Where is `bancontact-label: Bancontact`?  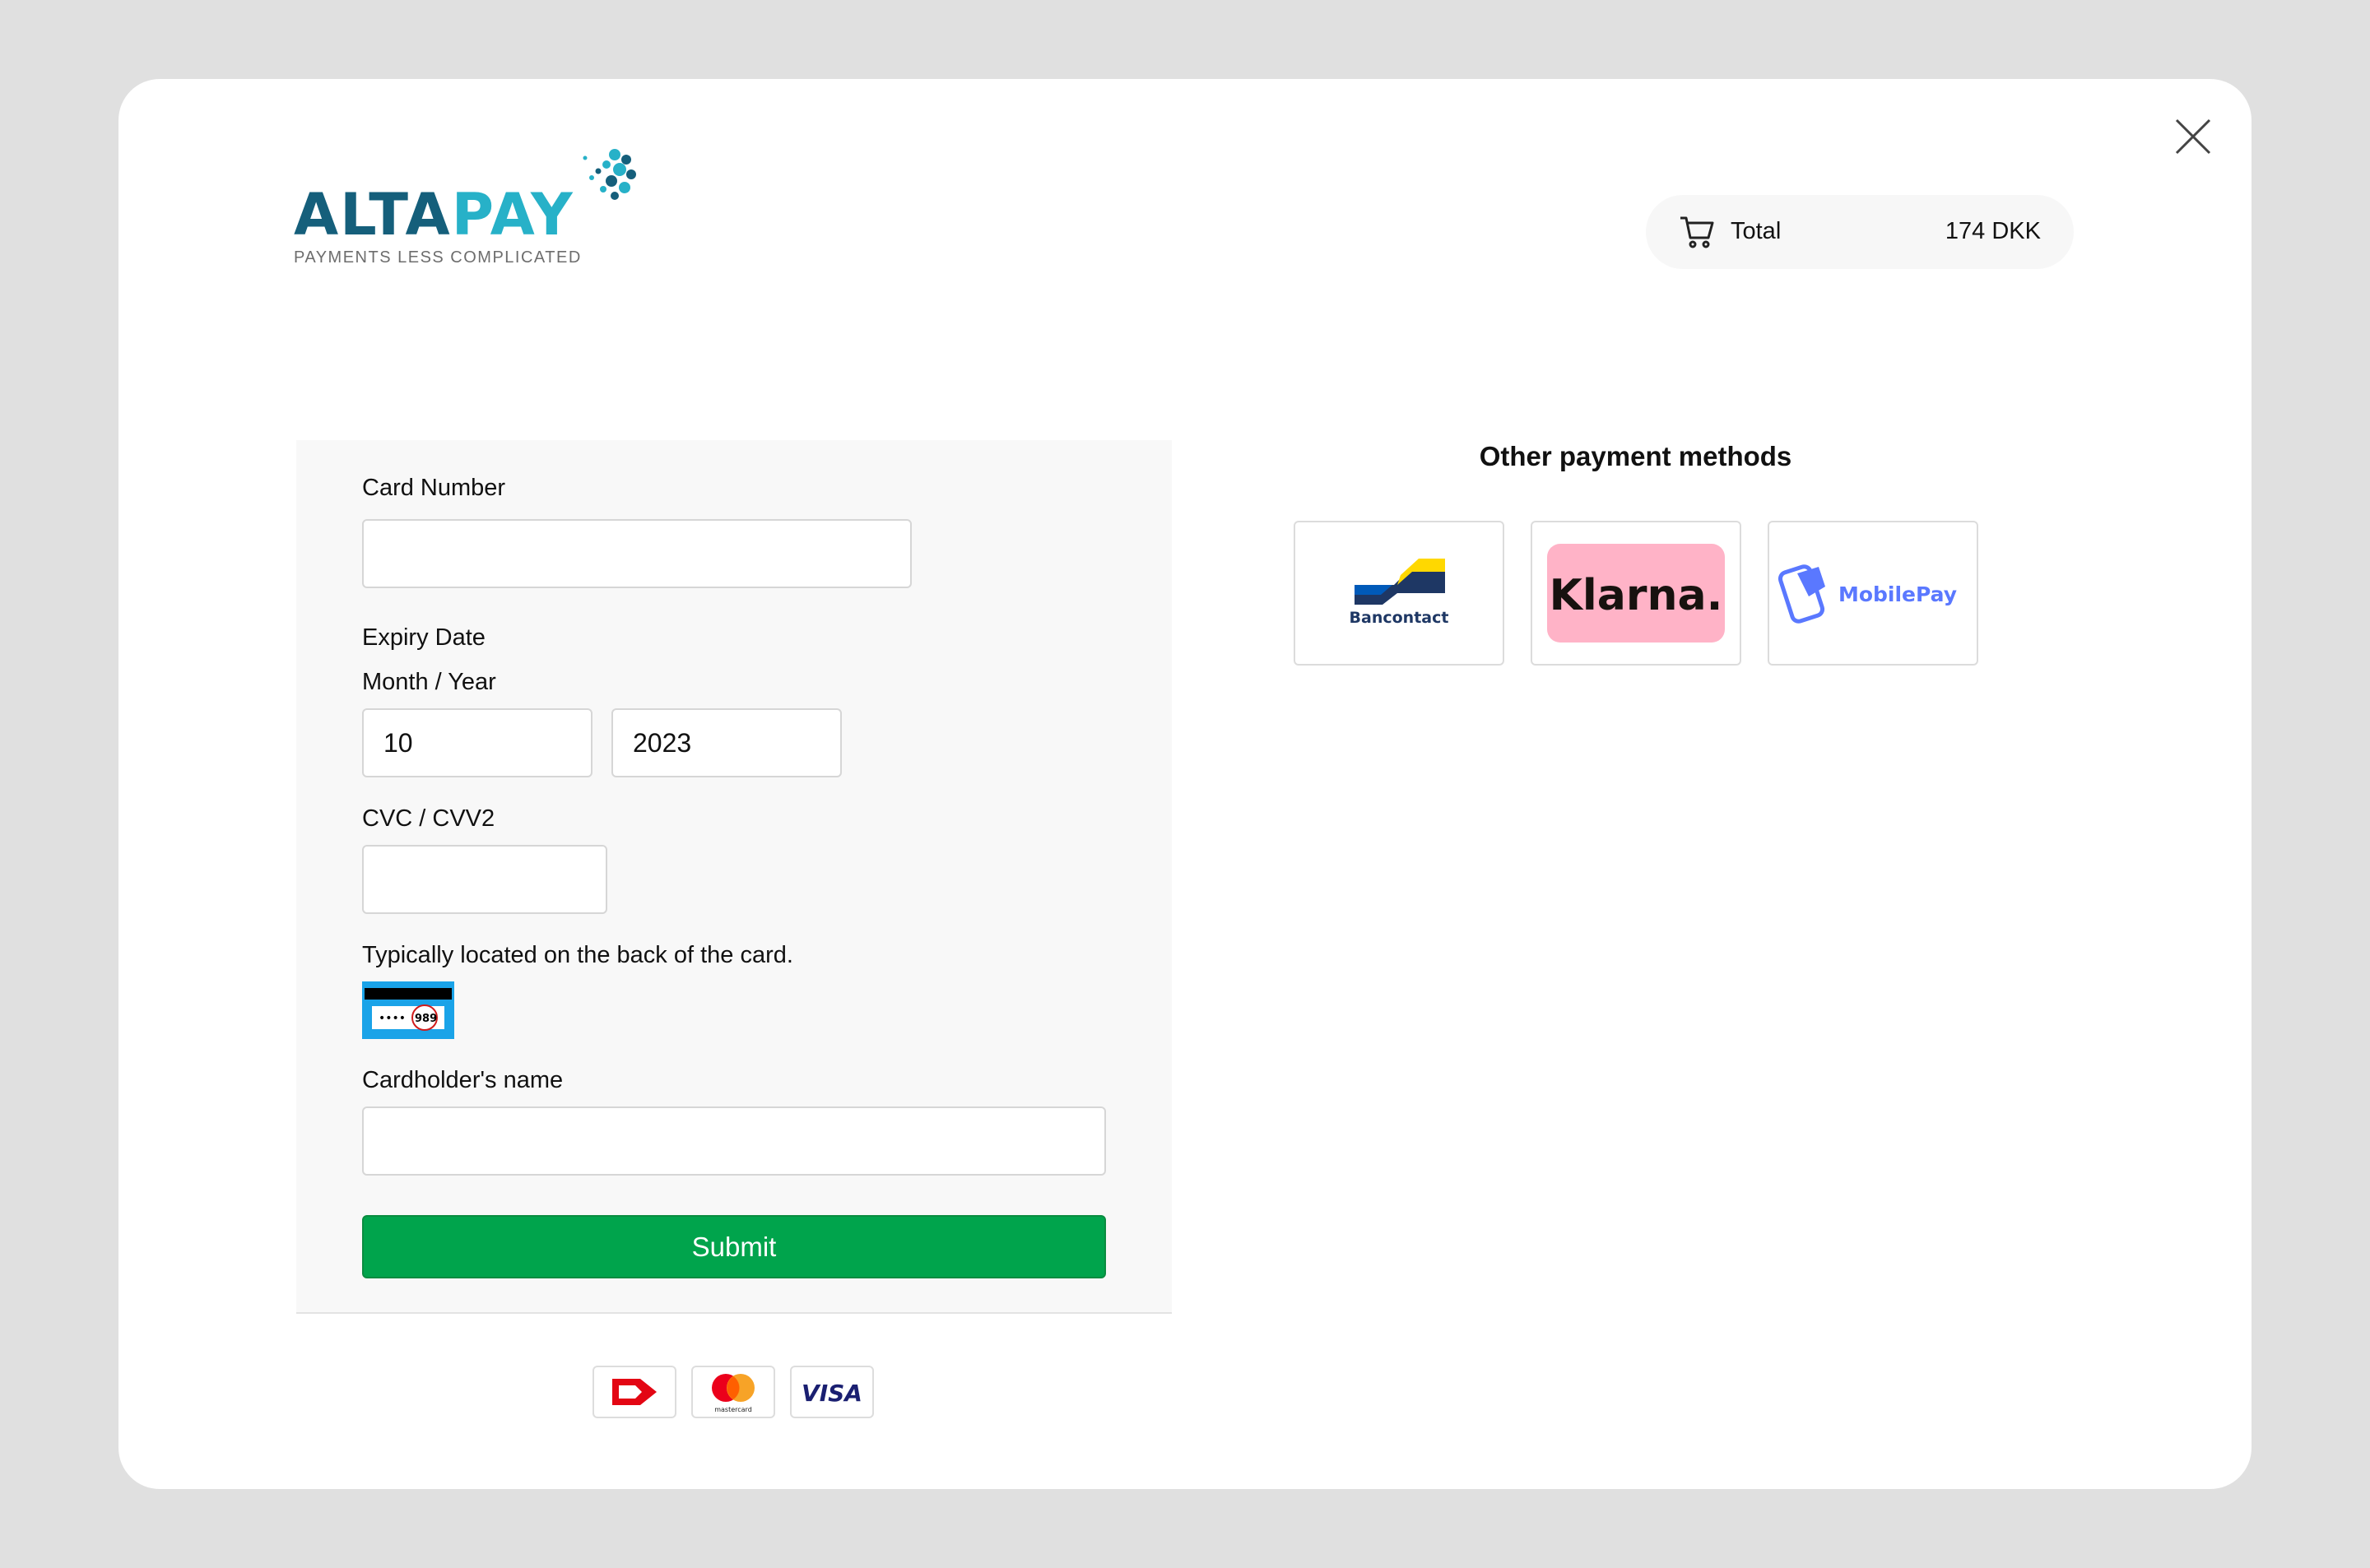 bancontact-label: Bancontact is located at coordinates (1399, 618).